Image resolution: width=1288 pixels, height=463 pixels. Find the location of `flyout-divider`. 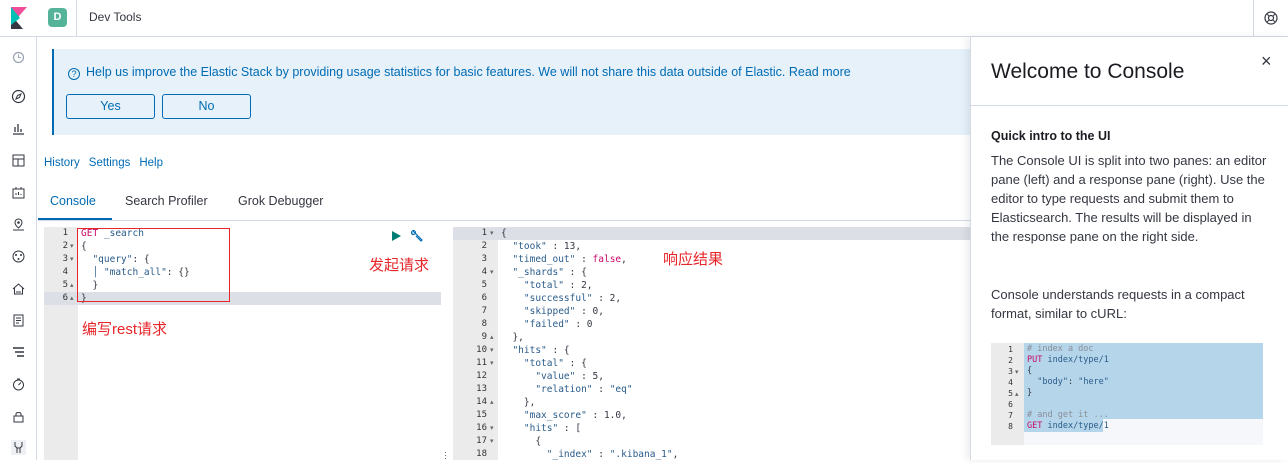

flyout-divider is located at coordinates (1129, 105).